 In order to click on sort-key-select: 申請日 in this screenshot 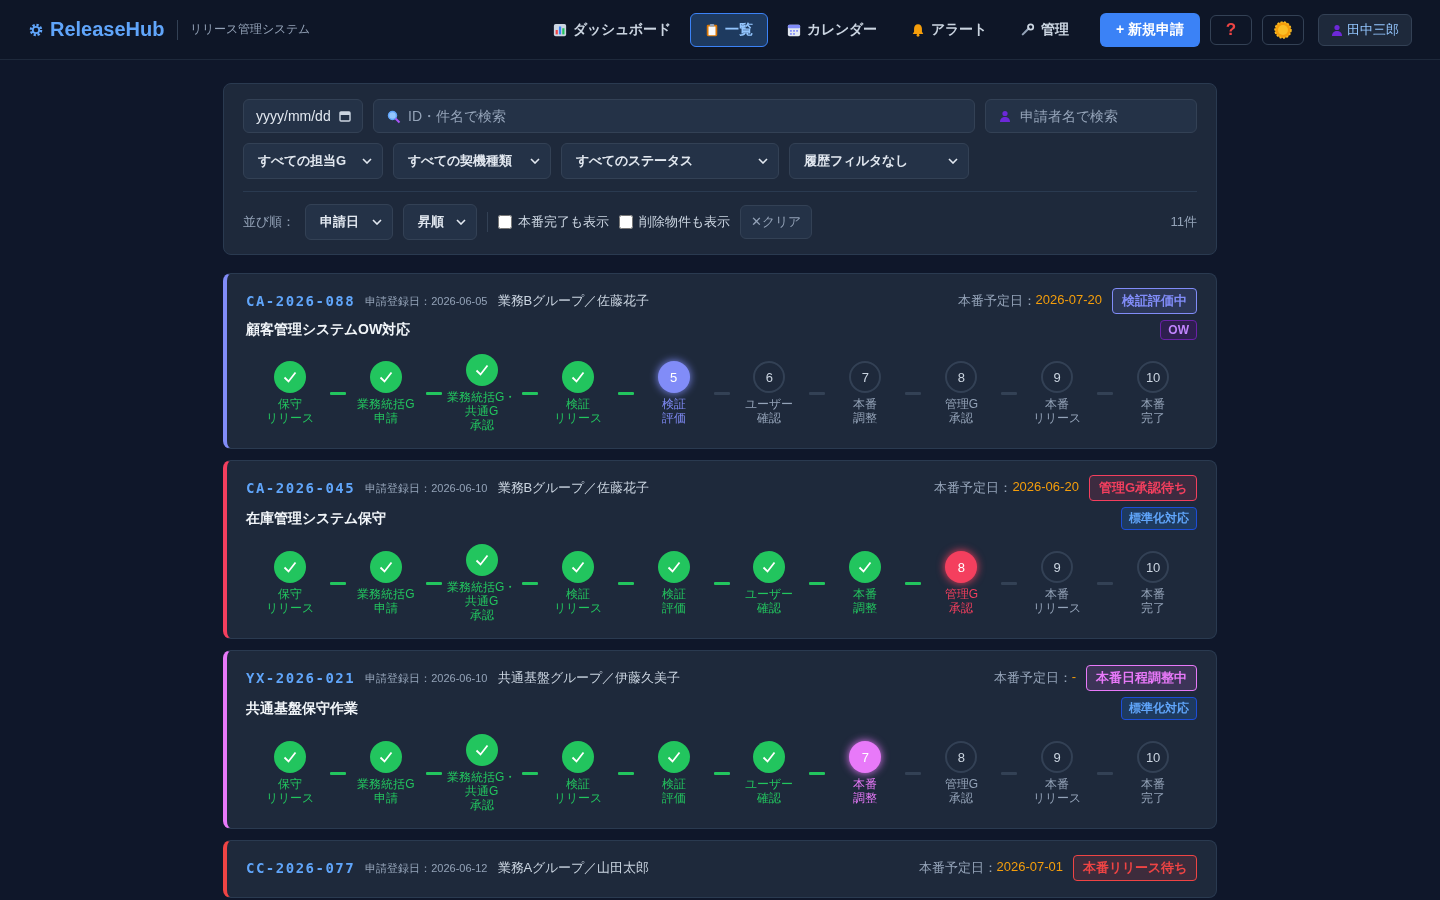, I will do `click(349, 222)`.